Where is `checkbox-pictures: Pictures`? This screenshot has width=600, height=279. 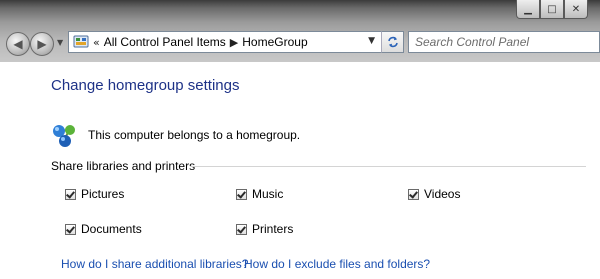 checkbox-pictures: Pictures is located at coordinates (94, 194).